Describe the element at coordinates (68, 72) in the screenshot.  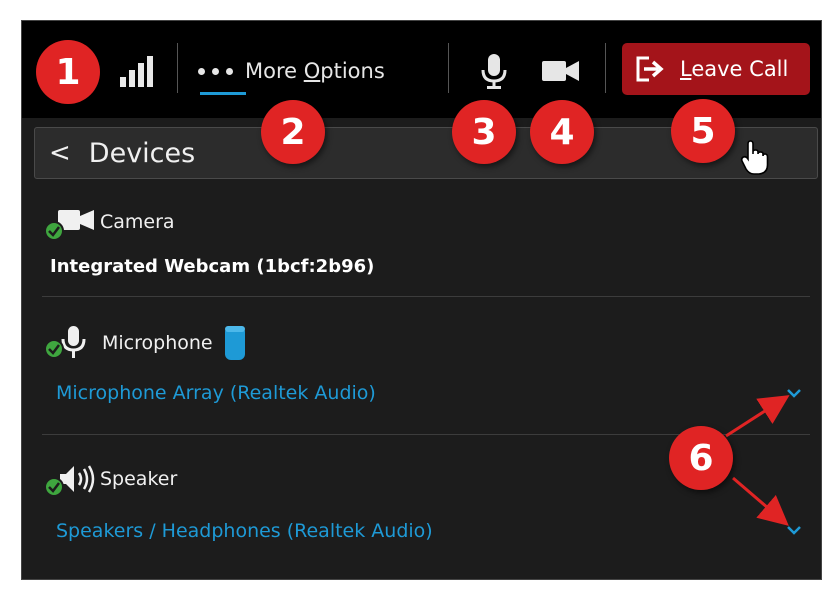
I see `callout-badge-1: 1` at that location.